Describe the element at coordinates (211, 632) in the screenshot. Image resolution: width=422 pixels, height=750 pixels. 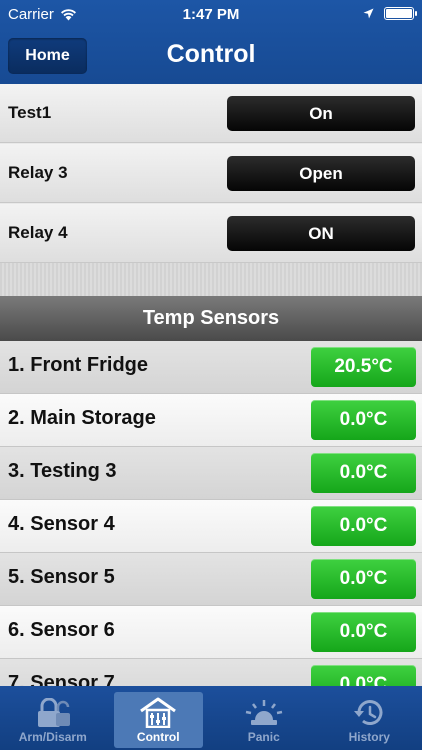
I see `sensor-row: 6. Sensor 6 0.0°C` at that location.